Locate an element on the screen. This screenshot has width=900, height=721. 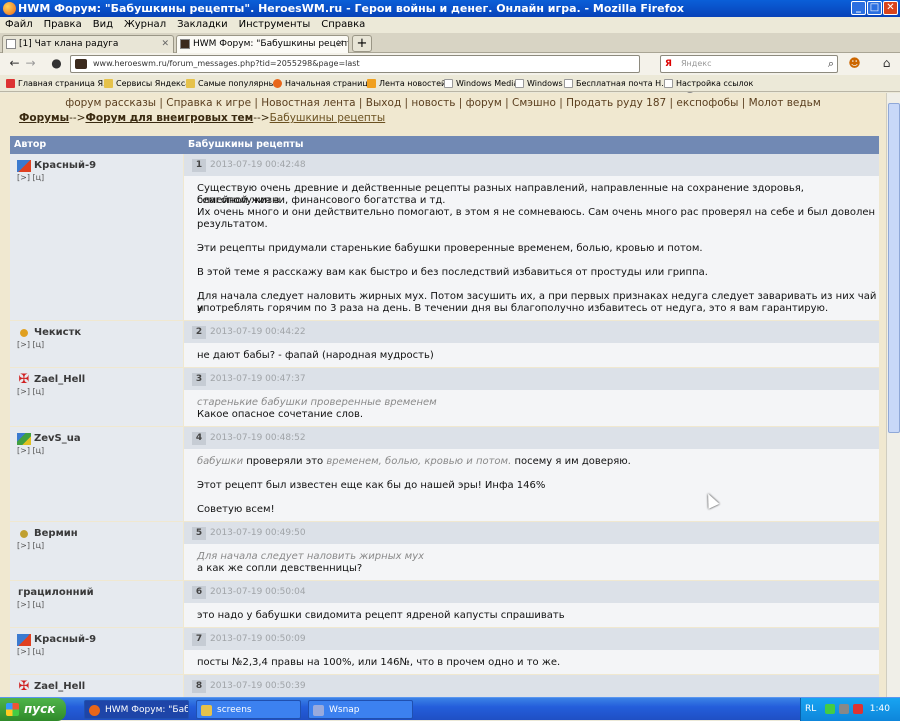
maximize-button: □ is located at coordinates (874, 8).